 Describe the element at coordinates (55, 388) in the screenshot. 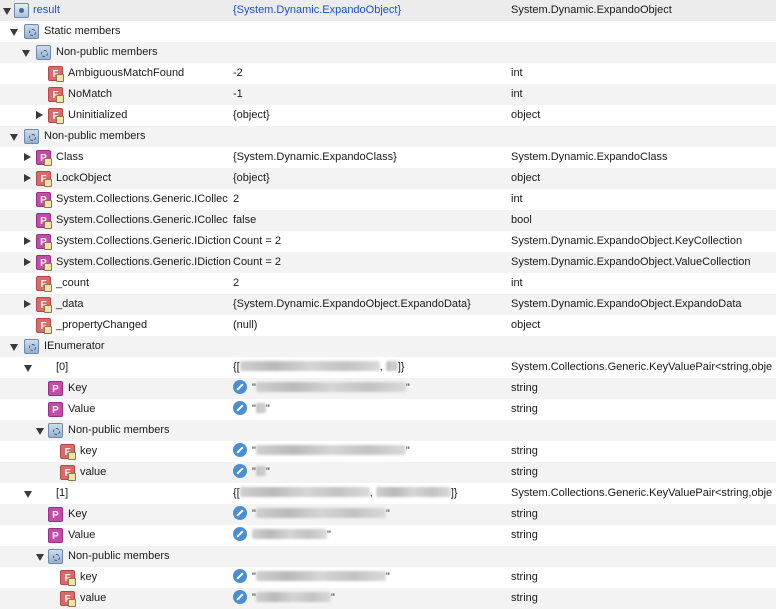

I see `property-icon: P` at that location.